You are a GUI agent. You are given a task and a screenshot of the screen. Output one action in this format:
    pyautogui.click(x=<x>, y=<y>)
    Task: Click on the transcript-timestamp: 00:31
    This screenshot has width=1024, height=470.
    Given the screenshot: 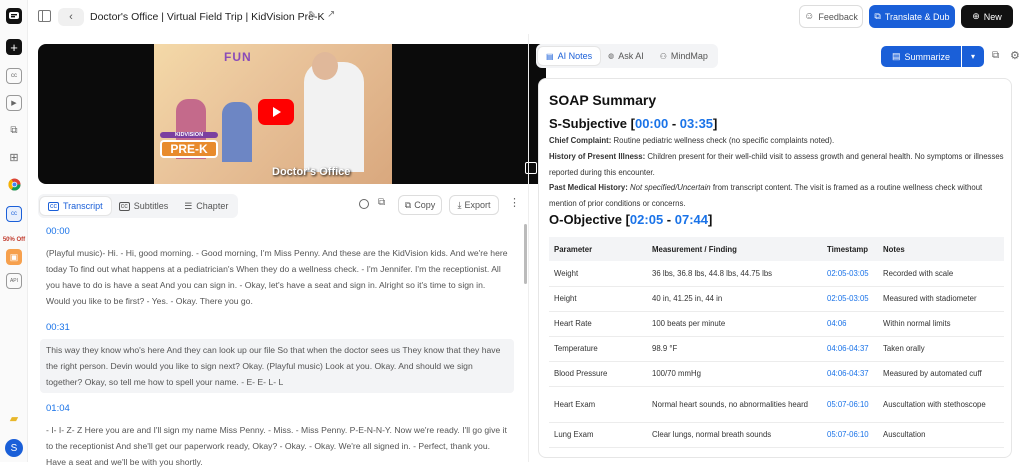 What is the action you would take?
    pyautogui.click(x=58, y=327)
    